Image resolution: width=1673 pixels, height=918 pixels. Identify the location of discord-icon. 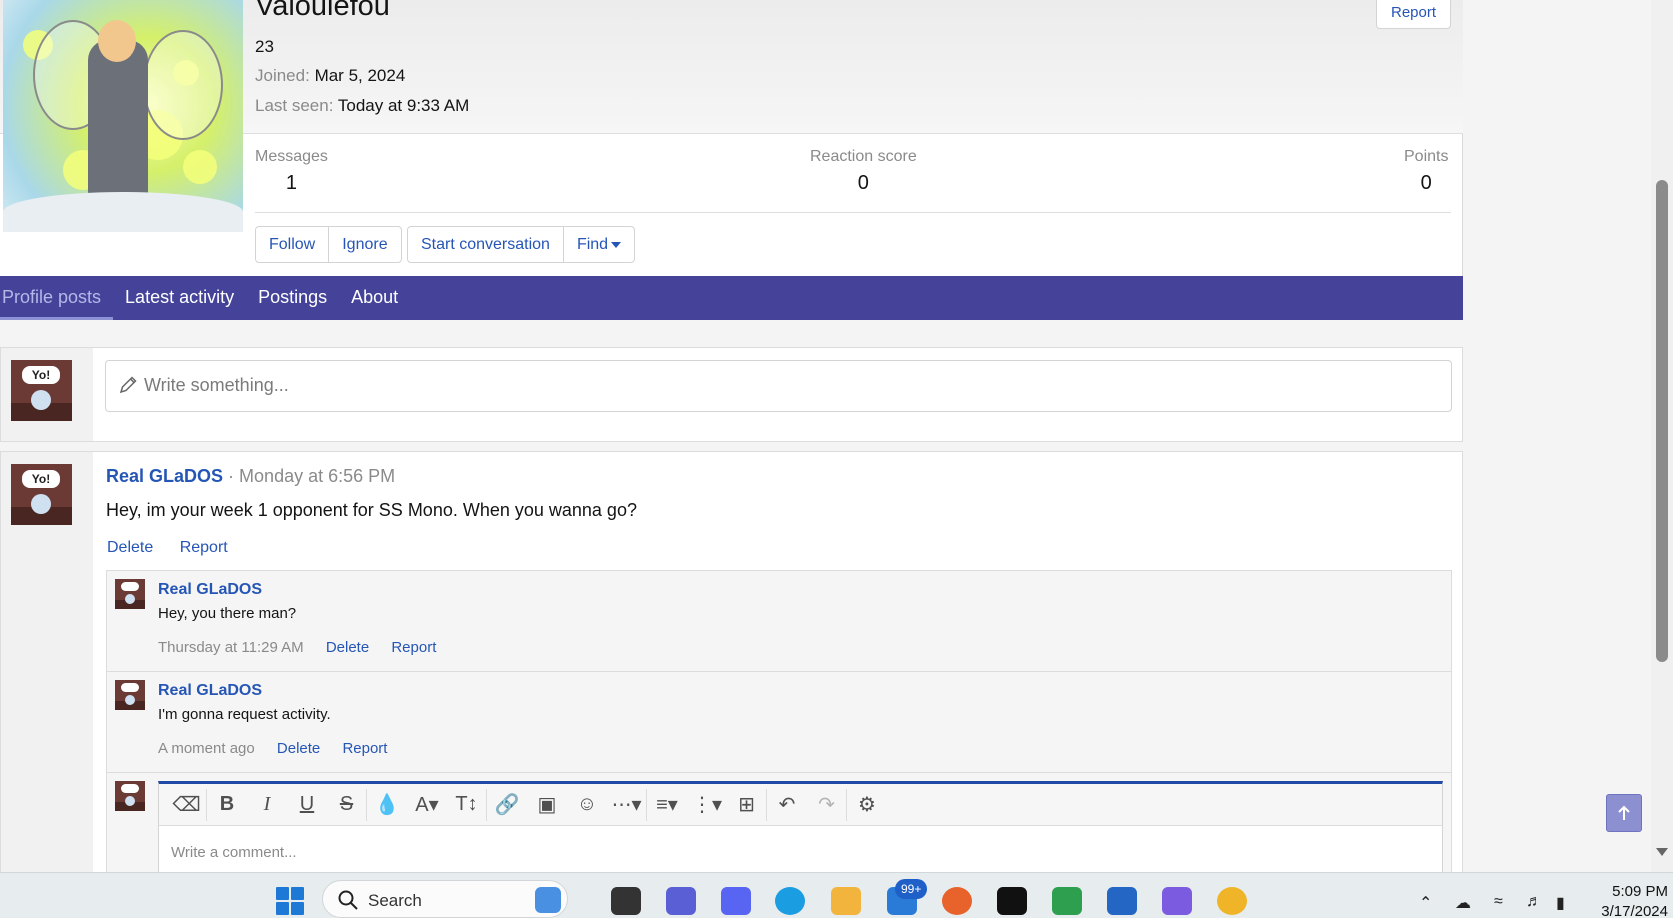
(736, 901).